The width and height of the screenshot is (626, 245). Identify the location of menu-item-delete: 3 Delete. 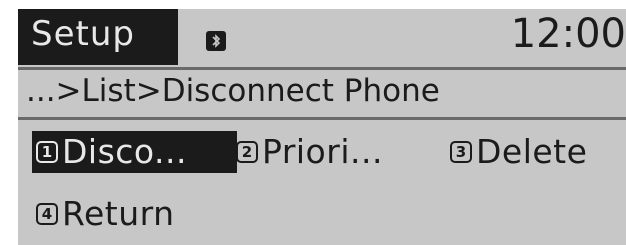
(516, 152).